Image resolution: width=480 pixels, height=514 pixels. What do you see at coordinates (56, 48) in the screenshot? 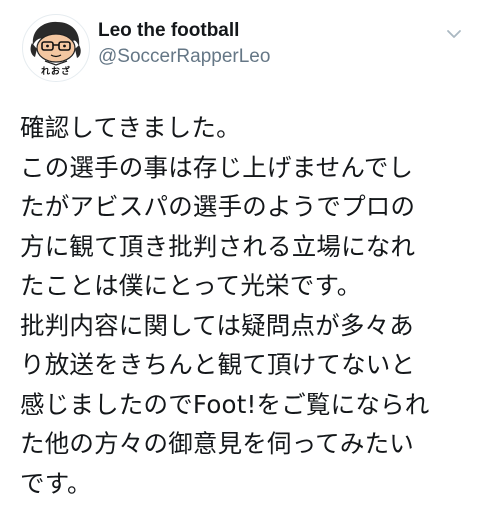
I see `avatar: れおざ` at bounding box center [56, 48].